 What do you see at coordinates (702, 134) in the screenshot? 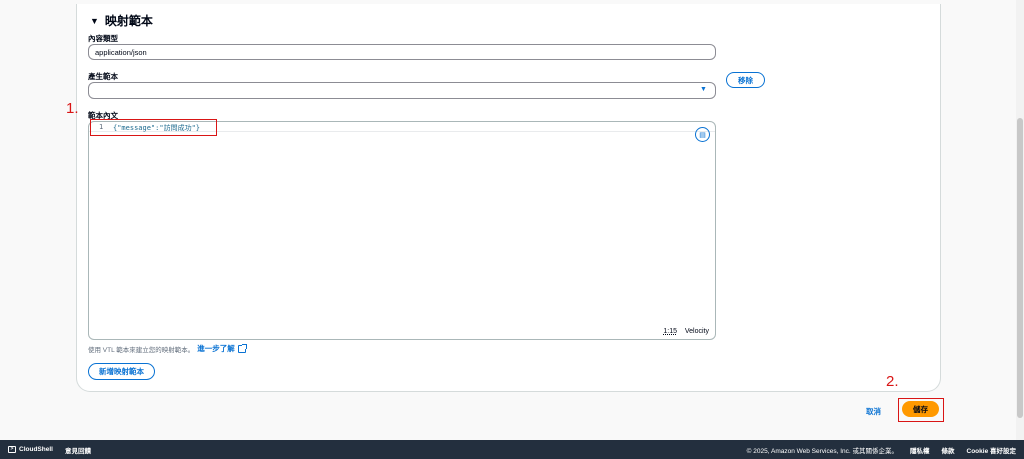
I see `editor-settings-icon: ▤` at bounding box center [702, 134].